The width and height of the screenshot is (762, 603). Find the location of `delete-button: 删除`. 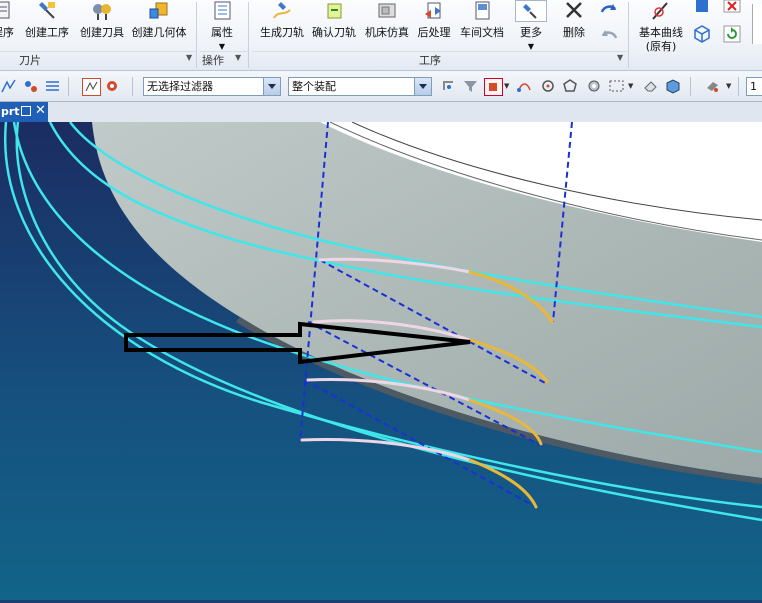

delete-button: 删除 is located at coordinates (574, 26).